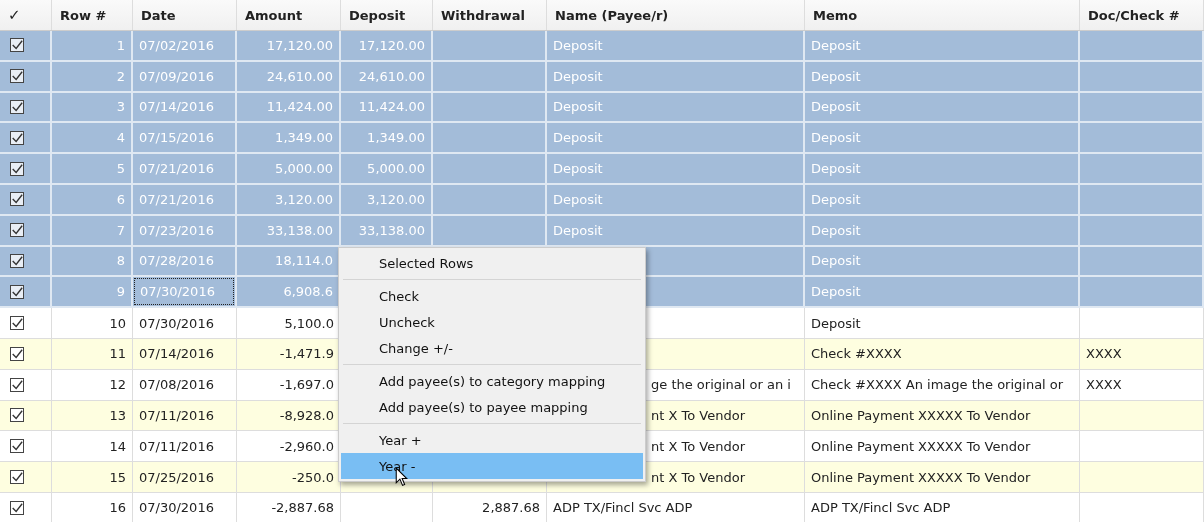 This screenshot has width=1204, height=522. I want to click on table-cell: -1,697.0, so click(306, 385).